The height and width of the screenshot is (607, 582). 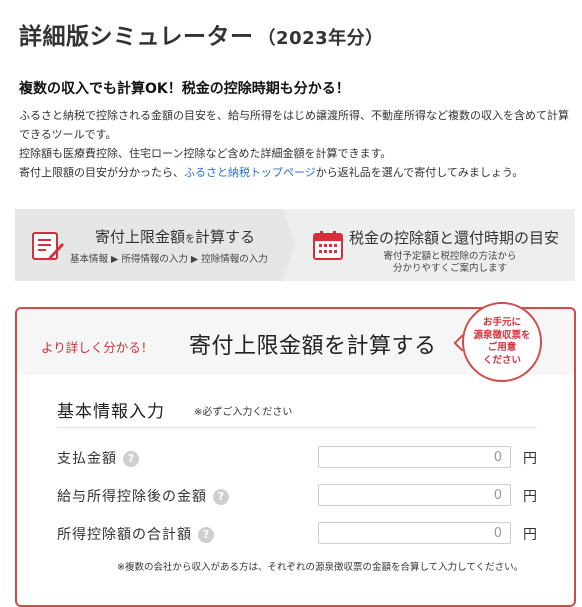 What do you see at coordinates (302, 534) in the screenshot?
I see `form-row-deduction-total: 所得控除額の合計額? 円` at bounding box center [302, 534].